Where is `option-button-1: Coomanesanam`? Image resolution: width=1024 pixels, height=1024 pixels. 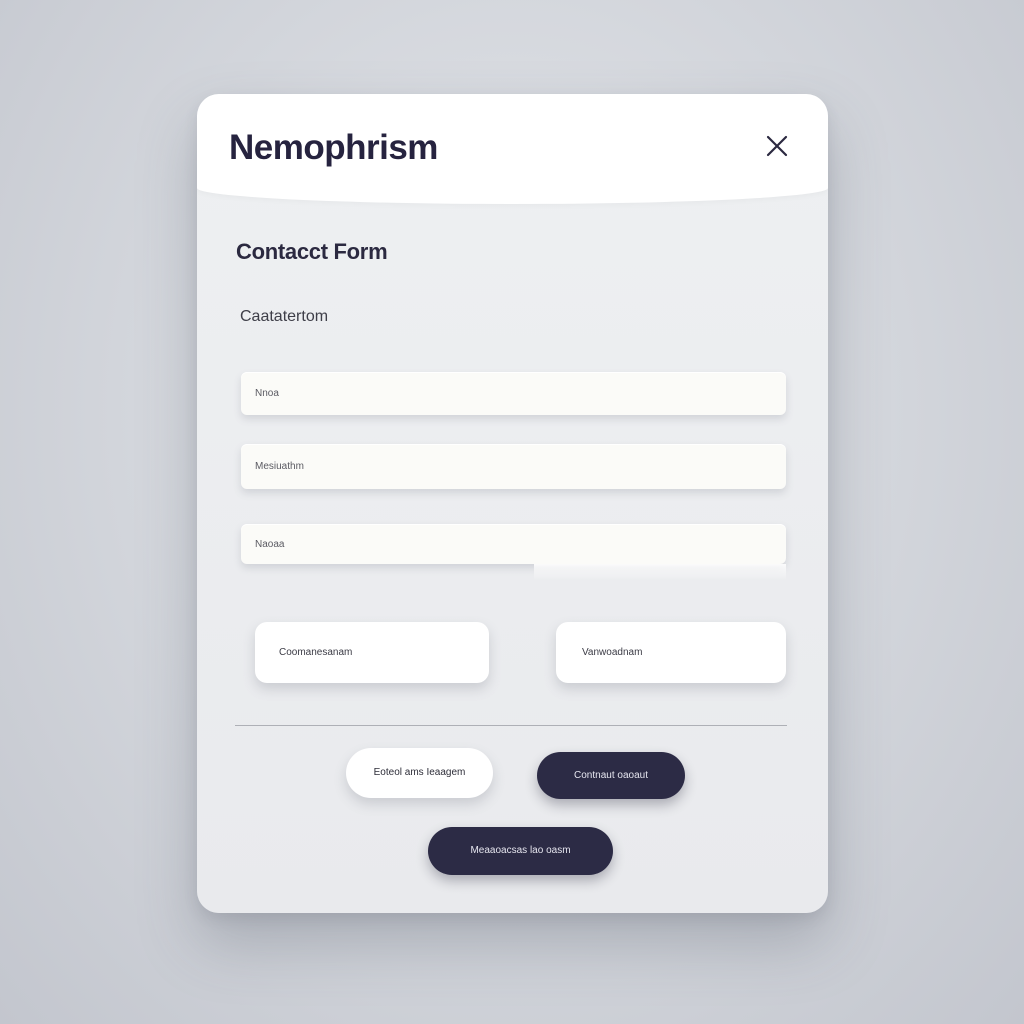 option-button-1: Coomanesanam is located at coordinates (372, 652).